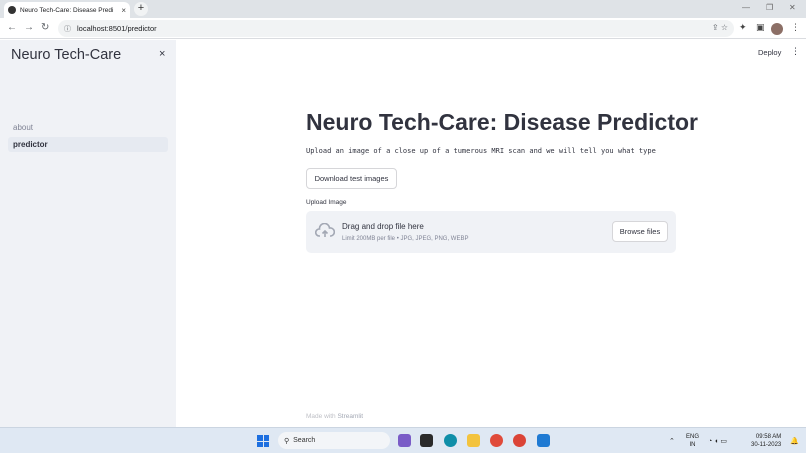 This screenshot has width=806, height=453. I want to click on task-view-icon, so click(426, 440).